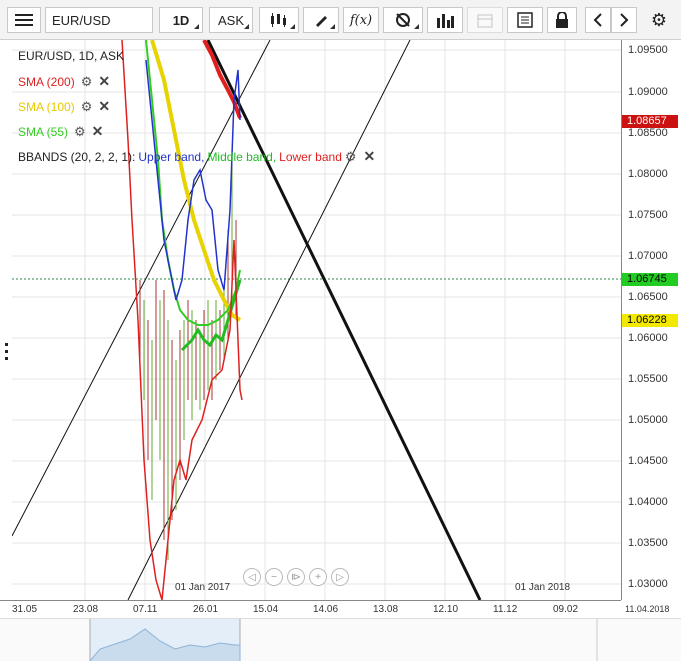 Image resolution: width=681 pixels, height=664 pixels. I want to click on settings-button: ⚙, so click(659, 20).